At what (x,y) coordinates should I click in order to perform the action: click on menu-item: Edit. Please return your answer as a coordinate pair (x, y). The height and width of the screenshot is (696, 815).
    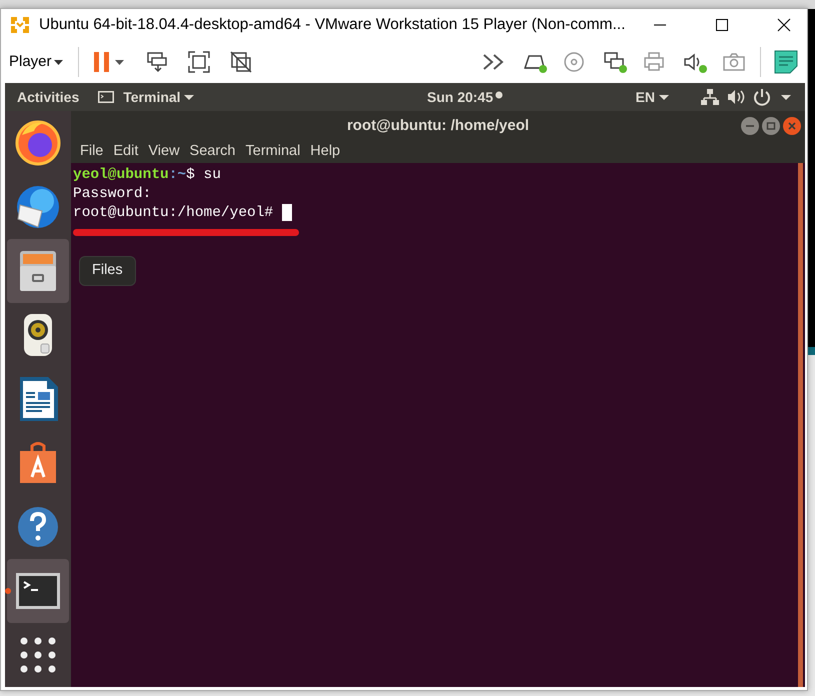
    Looking at the image, I should click on (126, 152).